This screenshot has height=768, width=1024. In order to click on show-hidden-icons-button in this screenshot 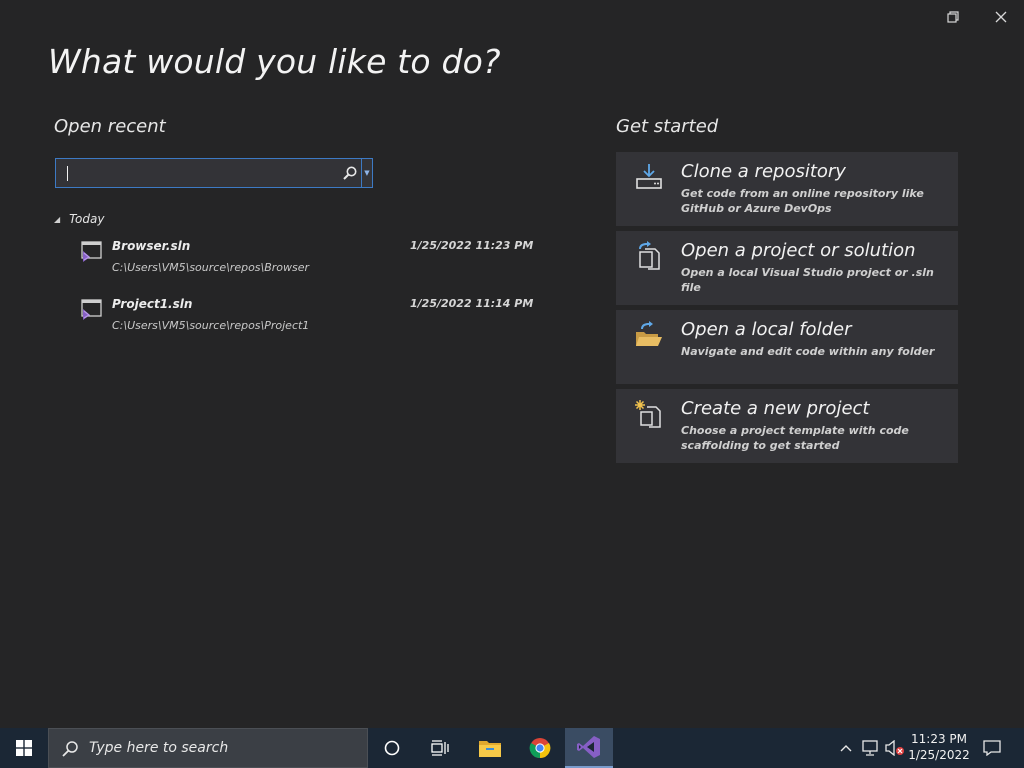, I will do `click(846, 748)`.